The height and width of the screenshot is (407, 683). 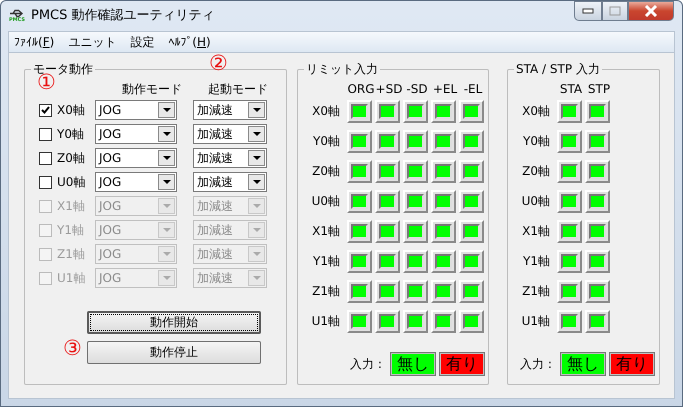 What do you see at coordinates (152, 89) in the screenshot?
I see `column-header: 動作モード` at bounding box center [152, 89].